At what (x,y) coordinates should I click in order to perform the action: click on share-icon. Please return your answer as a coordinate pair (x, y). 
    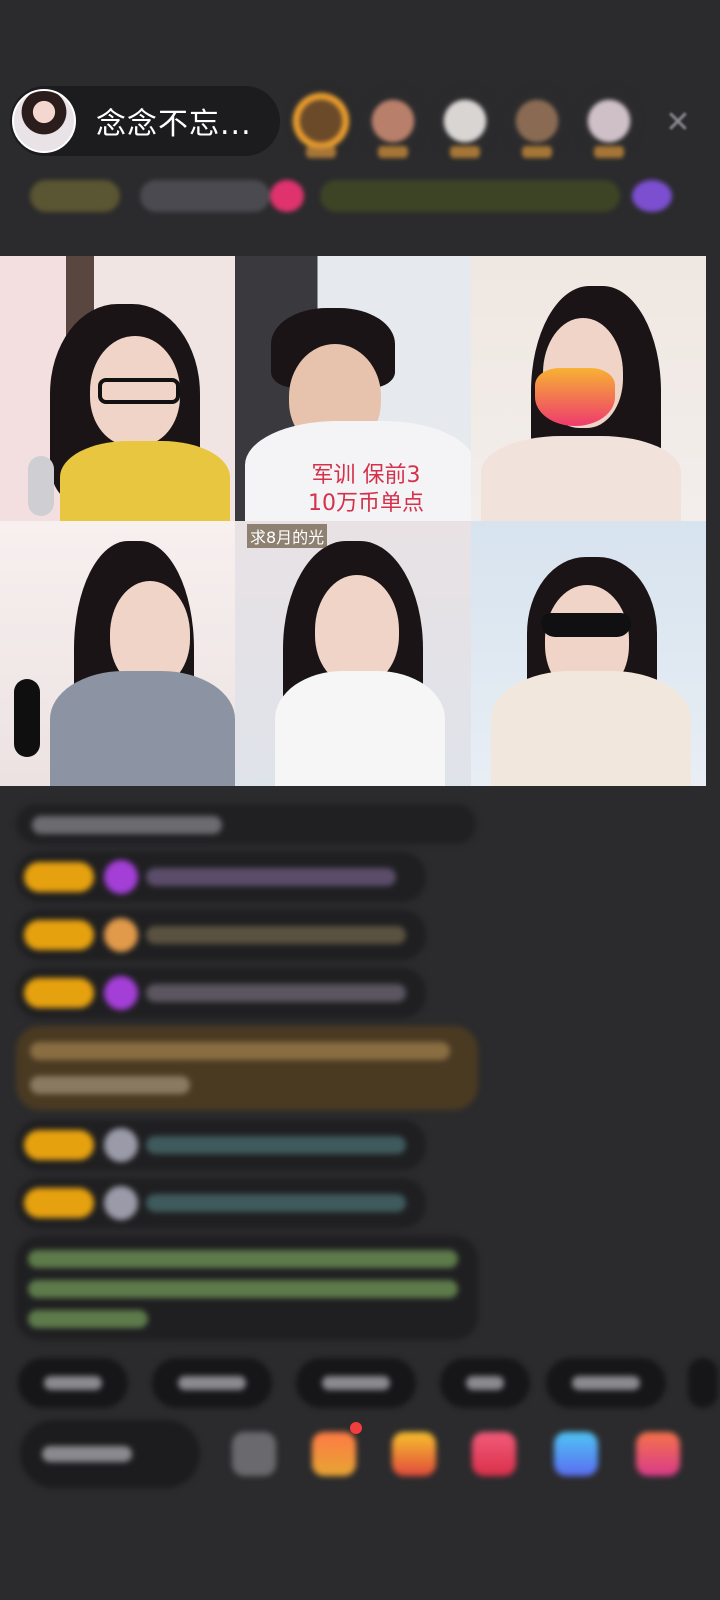
    Looking at the image, I should click on (576, 1454).